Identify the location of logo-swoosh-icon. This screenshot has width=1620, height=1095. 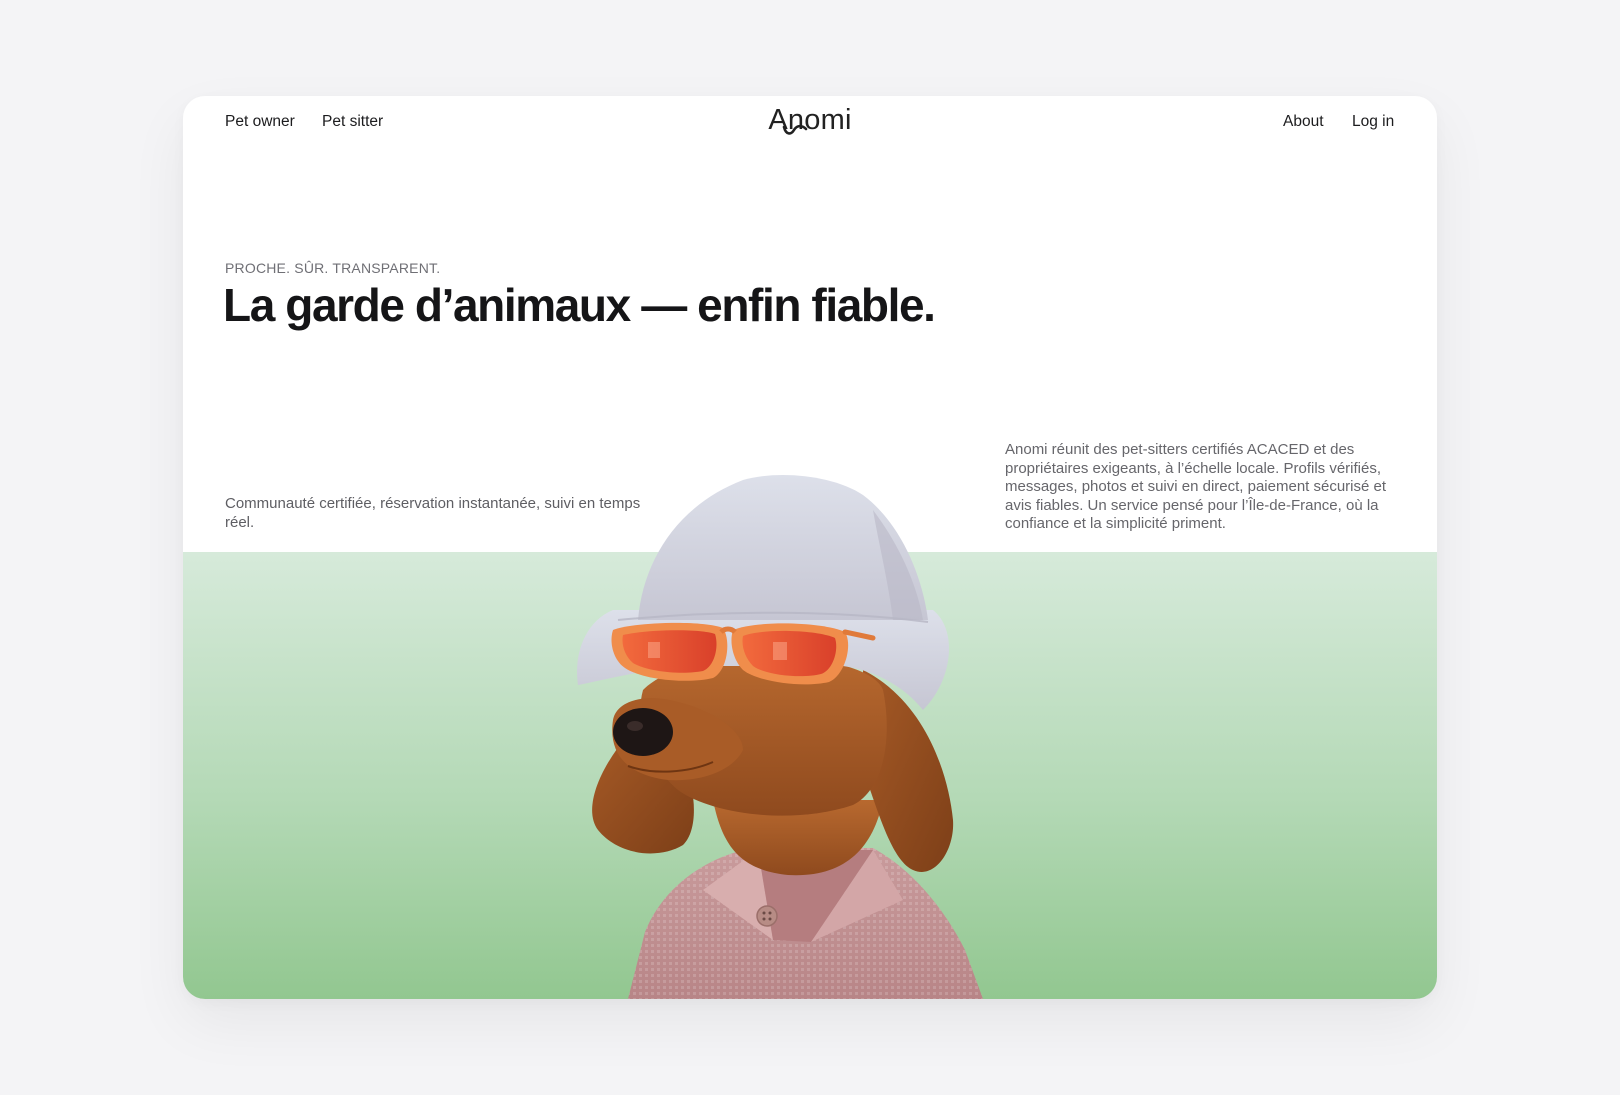
(795, 129).